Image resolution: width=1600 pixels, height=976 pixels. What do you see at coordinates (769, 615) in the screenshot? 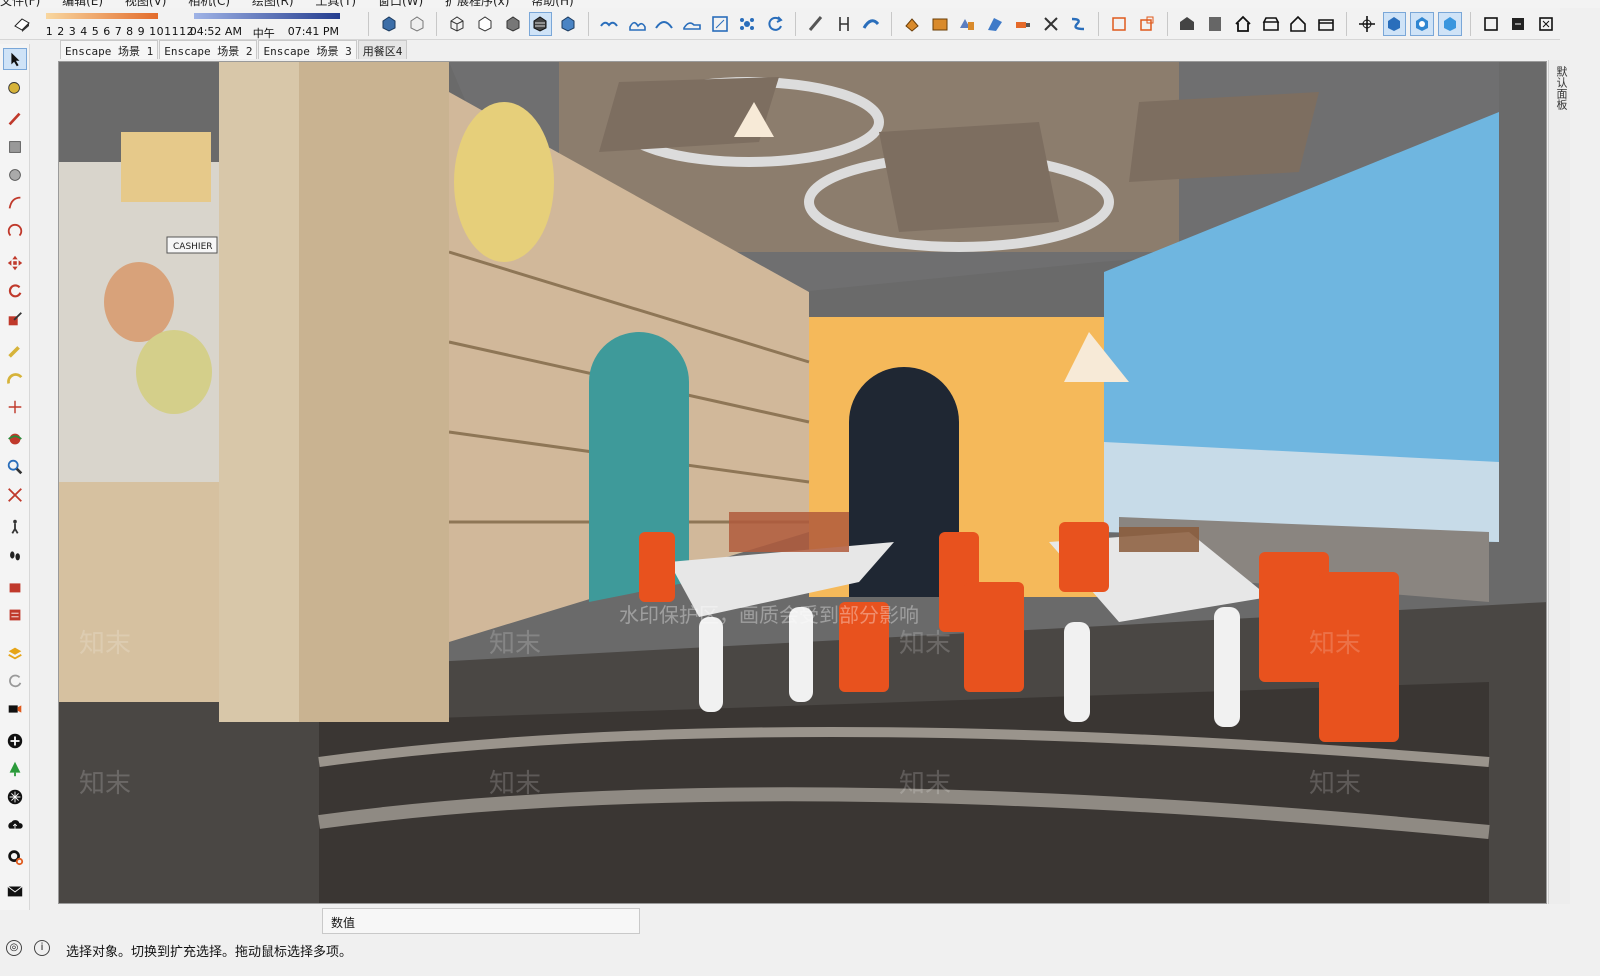
I see `watermark-banner: 水印保护区，画质会受到部分影响` at bounding box center [769, 615].